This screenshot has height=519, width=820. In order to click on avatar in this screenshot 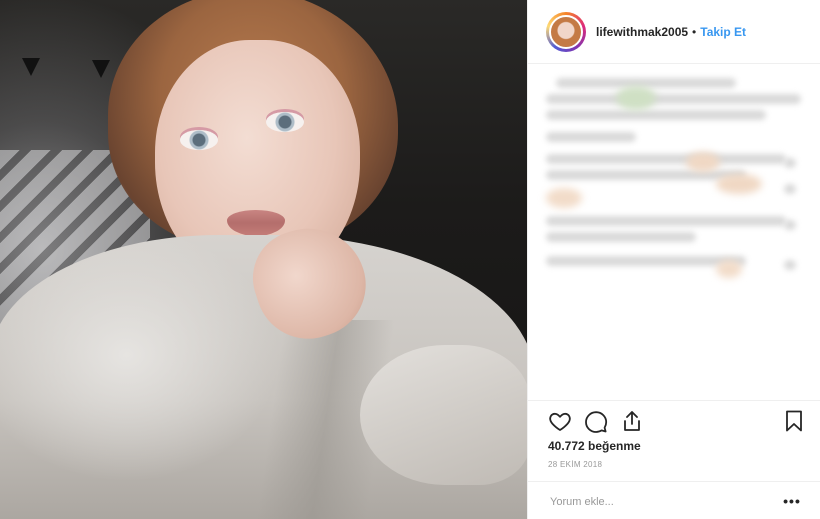, I will do `click(566, 31)`.